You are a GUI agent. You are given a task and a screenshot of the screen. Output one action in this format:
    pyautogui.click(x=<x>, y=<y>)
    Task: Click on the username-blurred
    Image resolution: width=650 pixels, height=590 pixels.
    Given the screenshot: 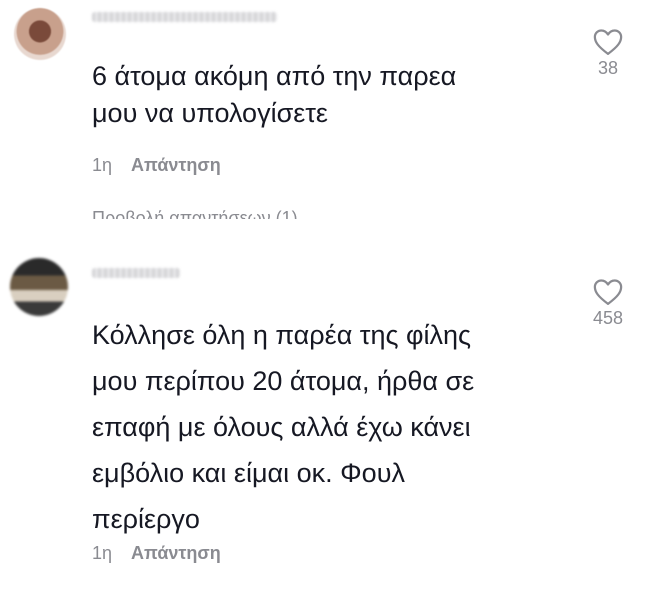 What is the action you would take?
    pyautogui.click(x=136, y=273)
    